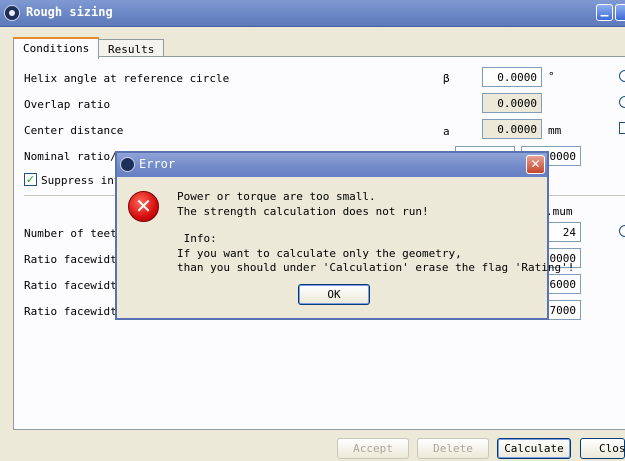 This screenshot has height=461, width=625. I want to click on error-close-button: ✕, so click(535, 164).